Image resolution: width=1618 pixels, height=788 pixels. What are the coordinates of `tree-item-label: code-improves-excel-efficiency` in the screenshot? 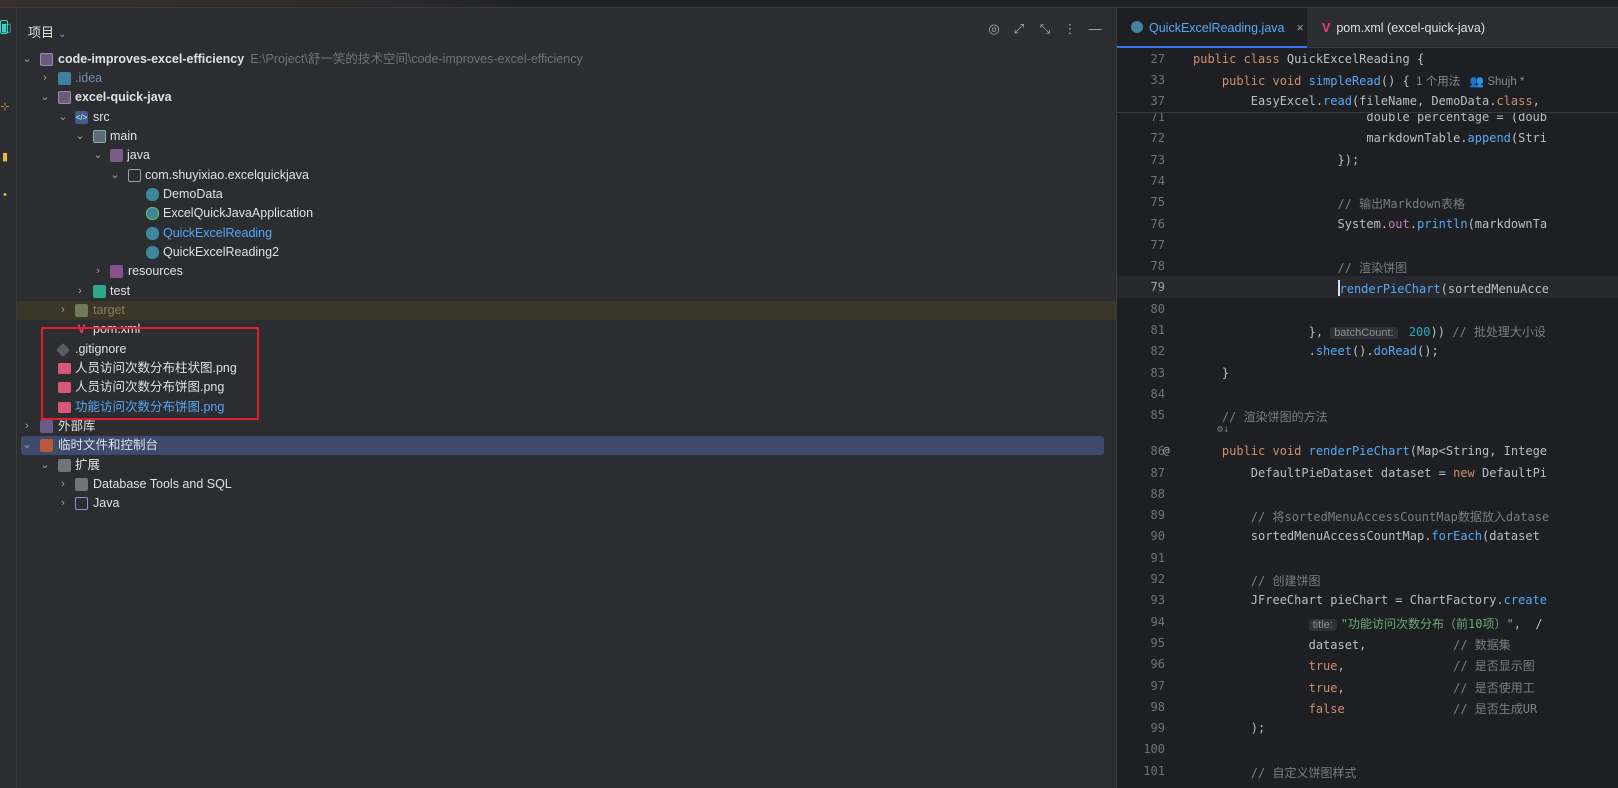 It's located at (151, 59).